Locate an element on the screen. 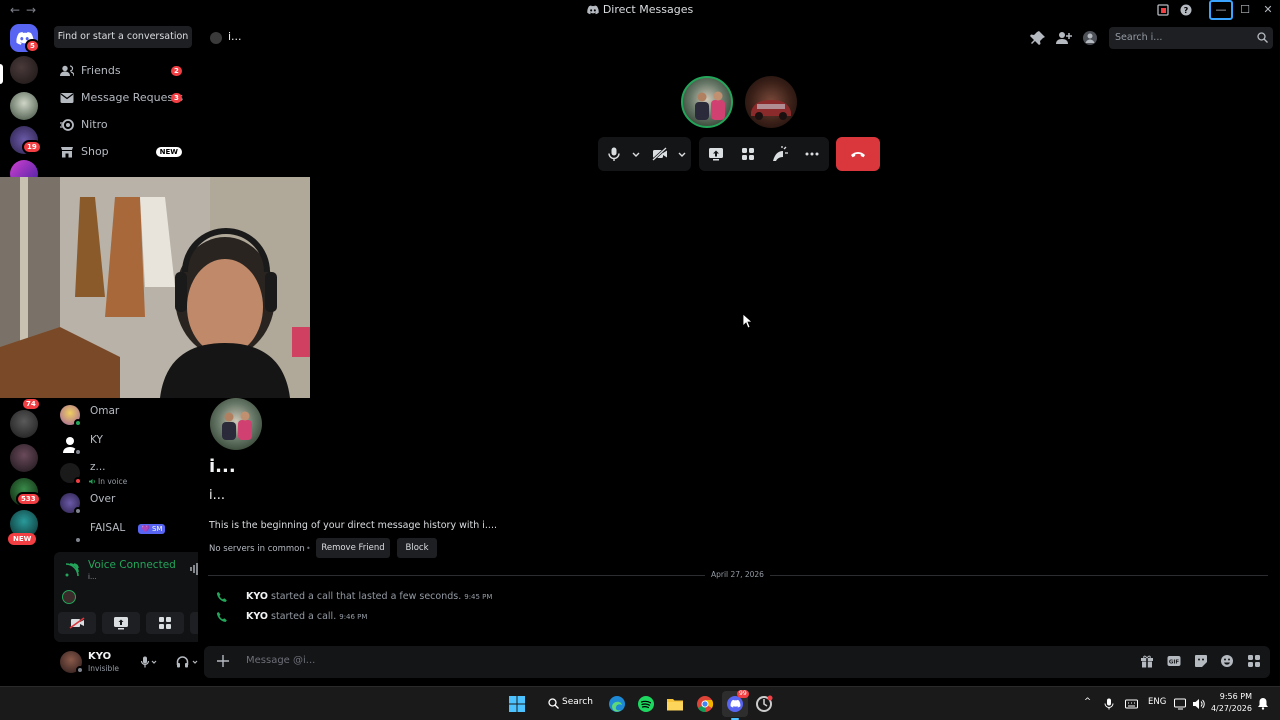  windows-start-icon is located at coordinates (517, 704).